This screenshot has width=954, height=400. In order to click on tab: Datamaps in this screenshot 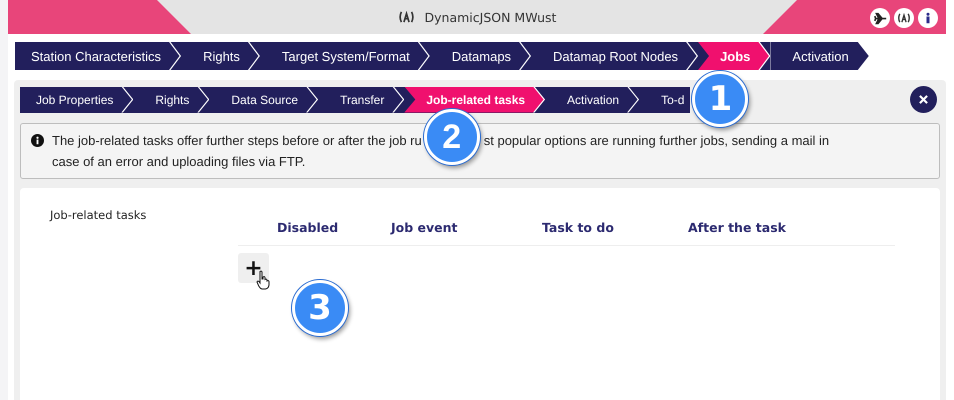, I will do `click(481, 56)`.